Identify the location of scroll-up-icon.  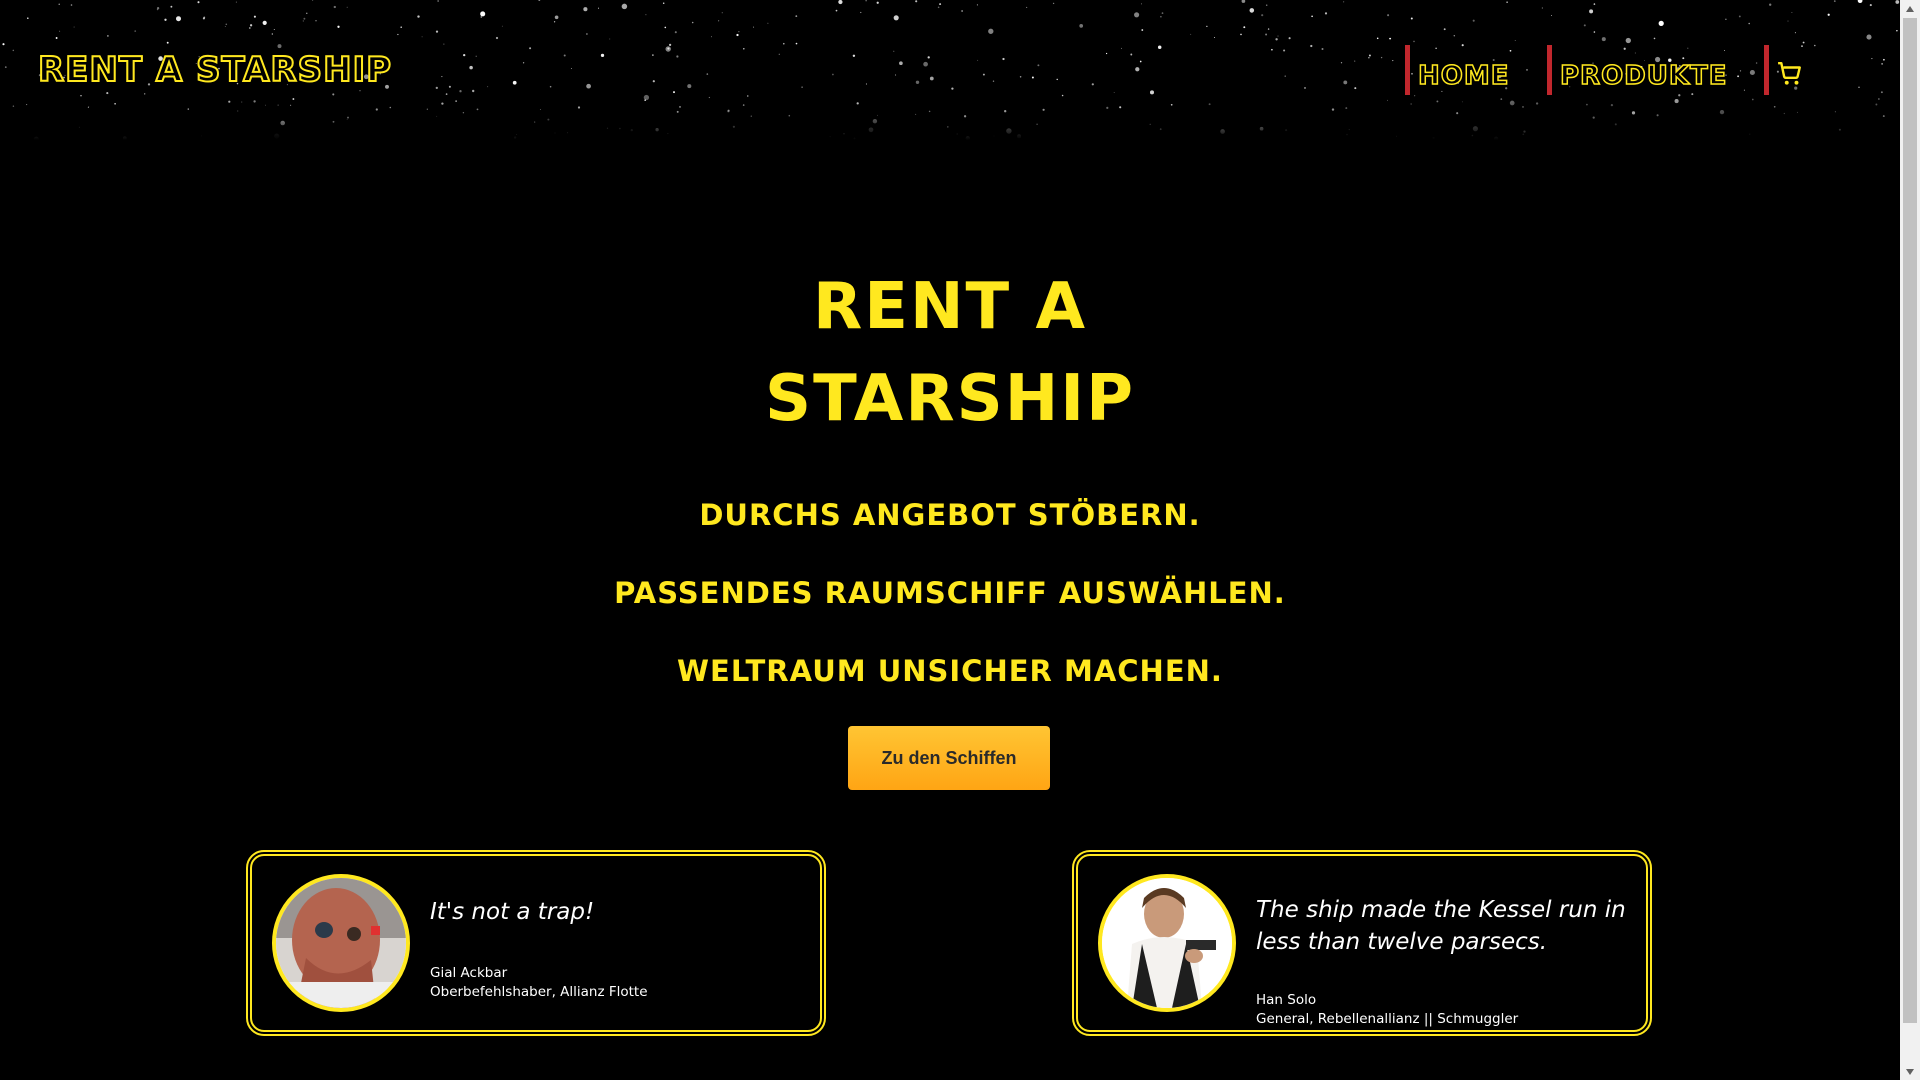
(1910, 8).